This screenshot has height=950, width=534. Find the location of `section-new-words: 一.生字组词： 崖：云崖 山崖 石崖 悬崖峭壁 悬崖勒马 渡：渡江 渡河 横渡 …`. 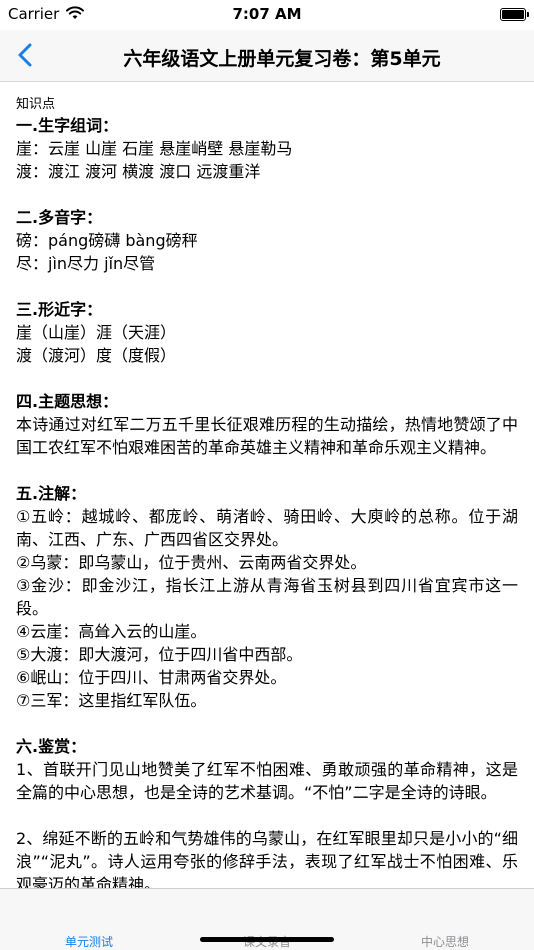

section-new-words: 一.生字组词： 崖：云崖 山崖 石崖 悬崖峭壁 悬崖勒马 渡：渡江 渡河 横渡 … is located at coordinates (267, 148).